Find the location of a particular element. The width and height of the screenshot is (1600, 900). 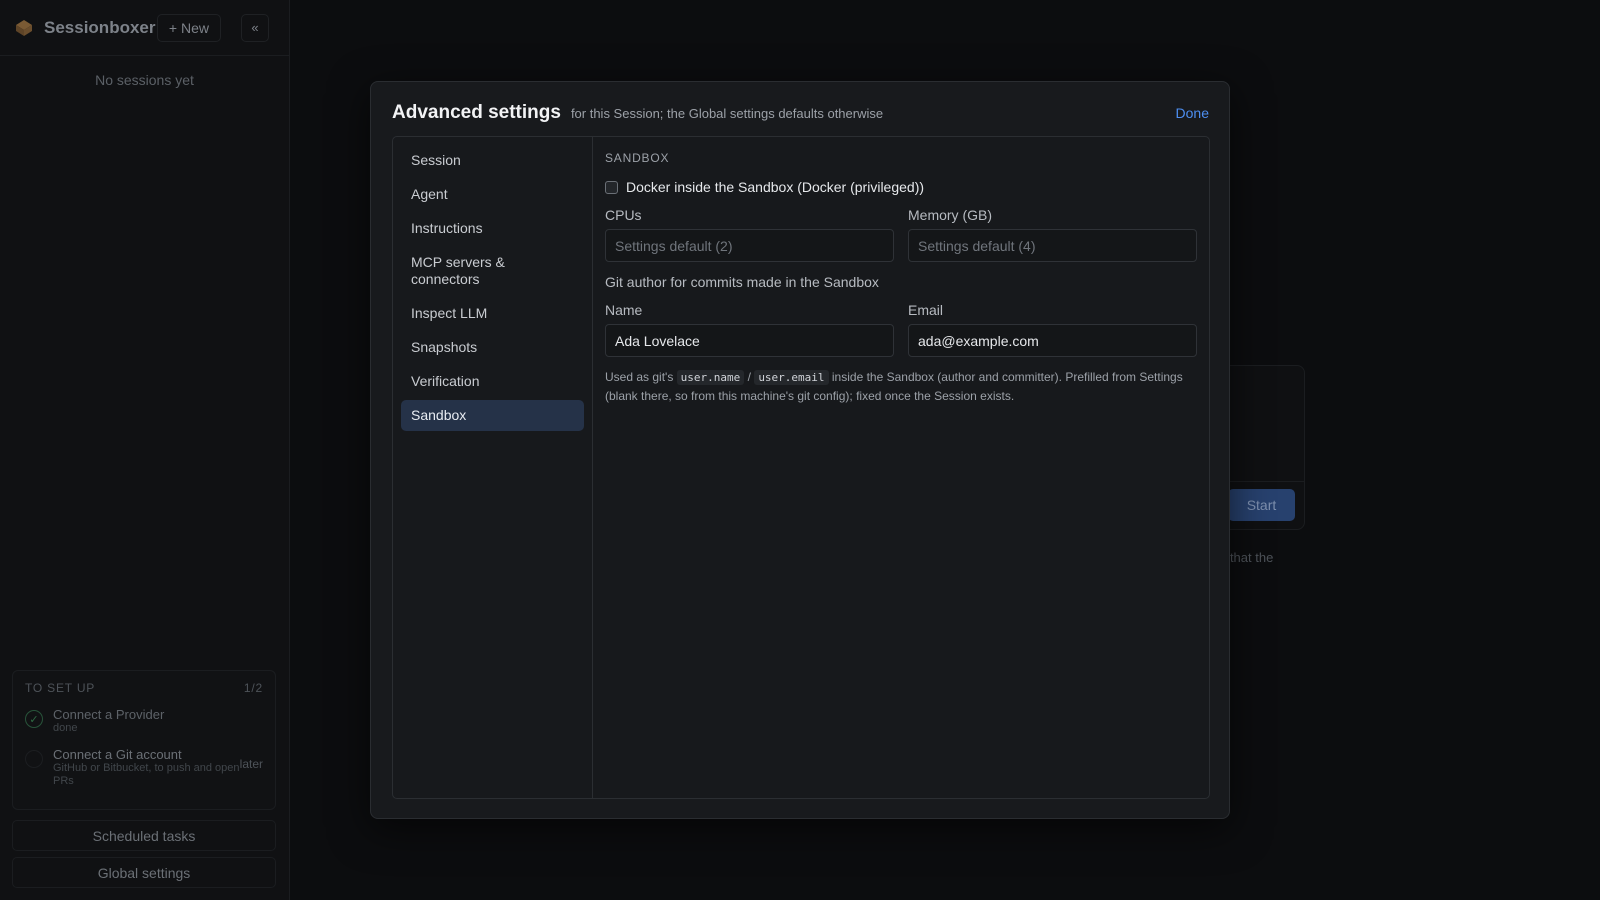

name-label: Name is located at coordinates (624, 310).